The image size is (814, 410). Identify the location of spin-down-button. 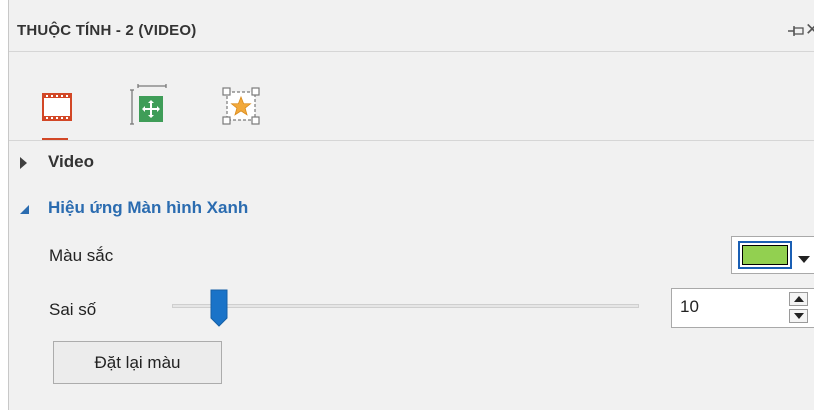
(798, 316).